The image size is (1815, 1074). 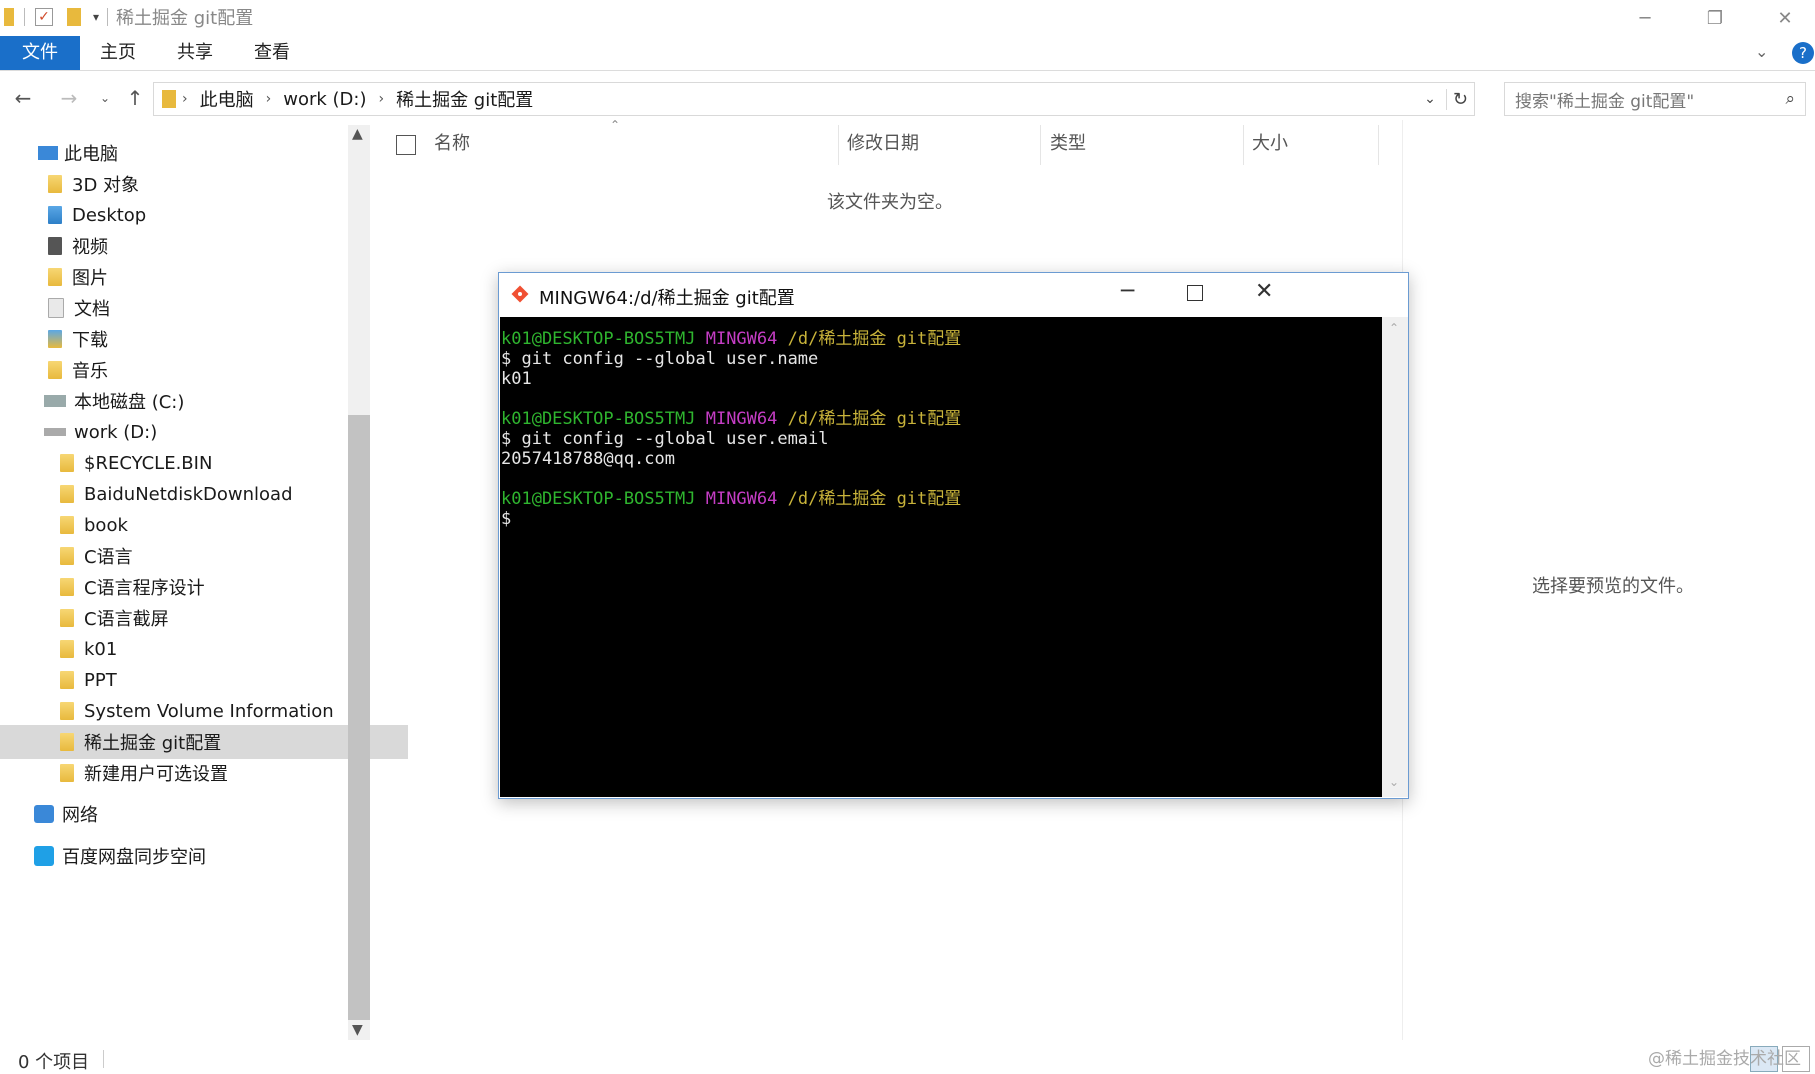 I want to click on terminal-title-bar: MINGW64:/d/稀土掘金 git配置 ─ ✕, so click(x=953, y=295).